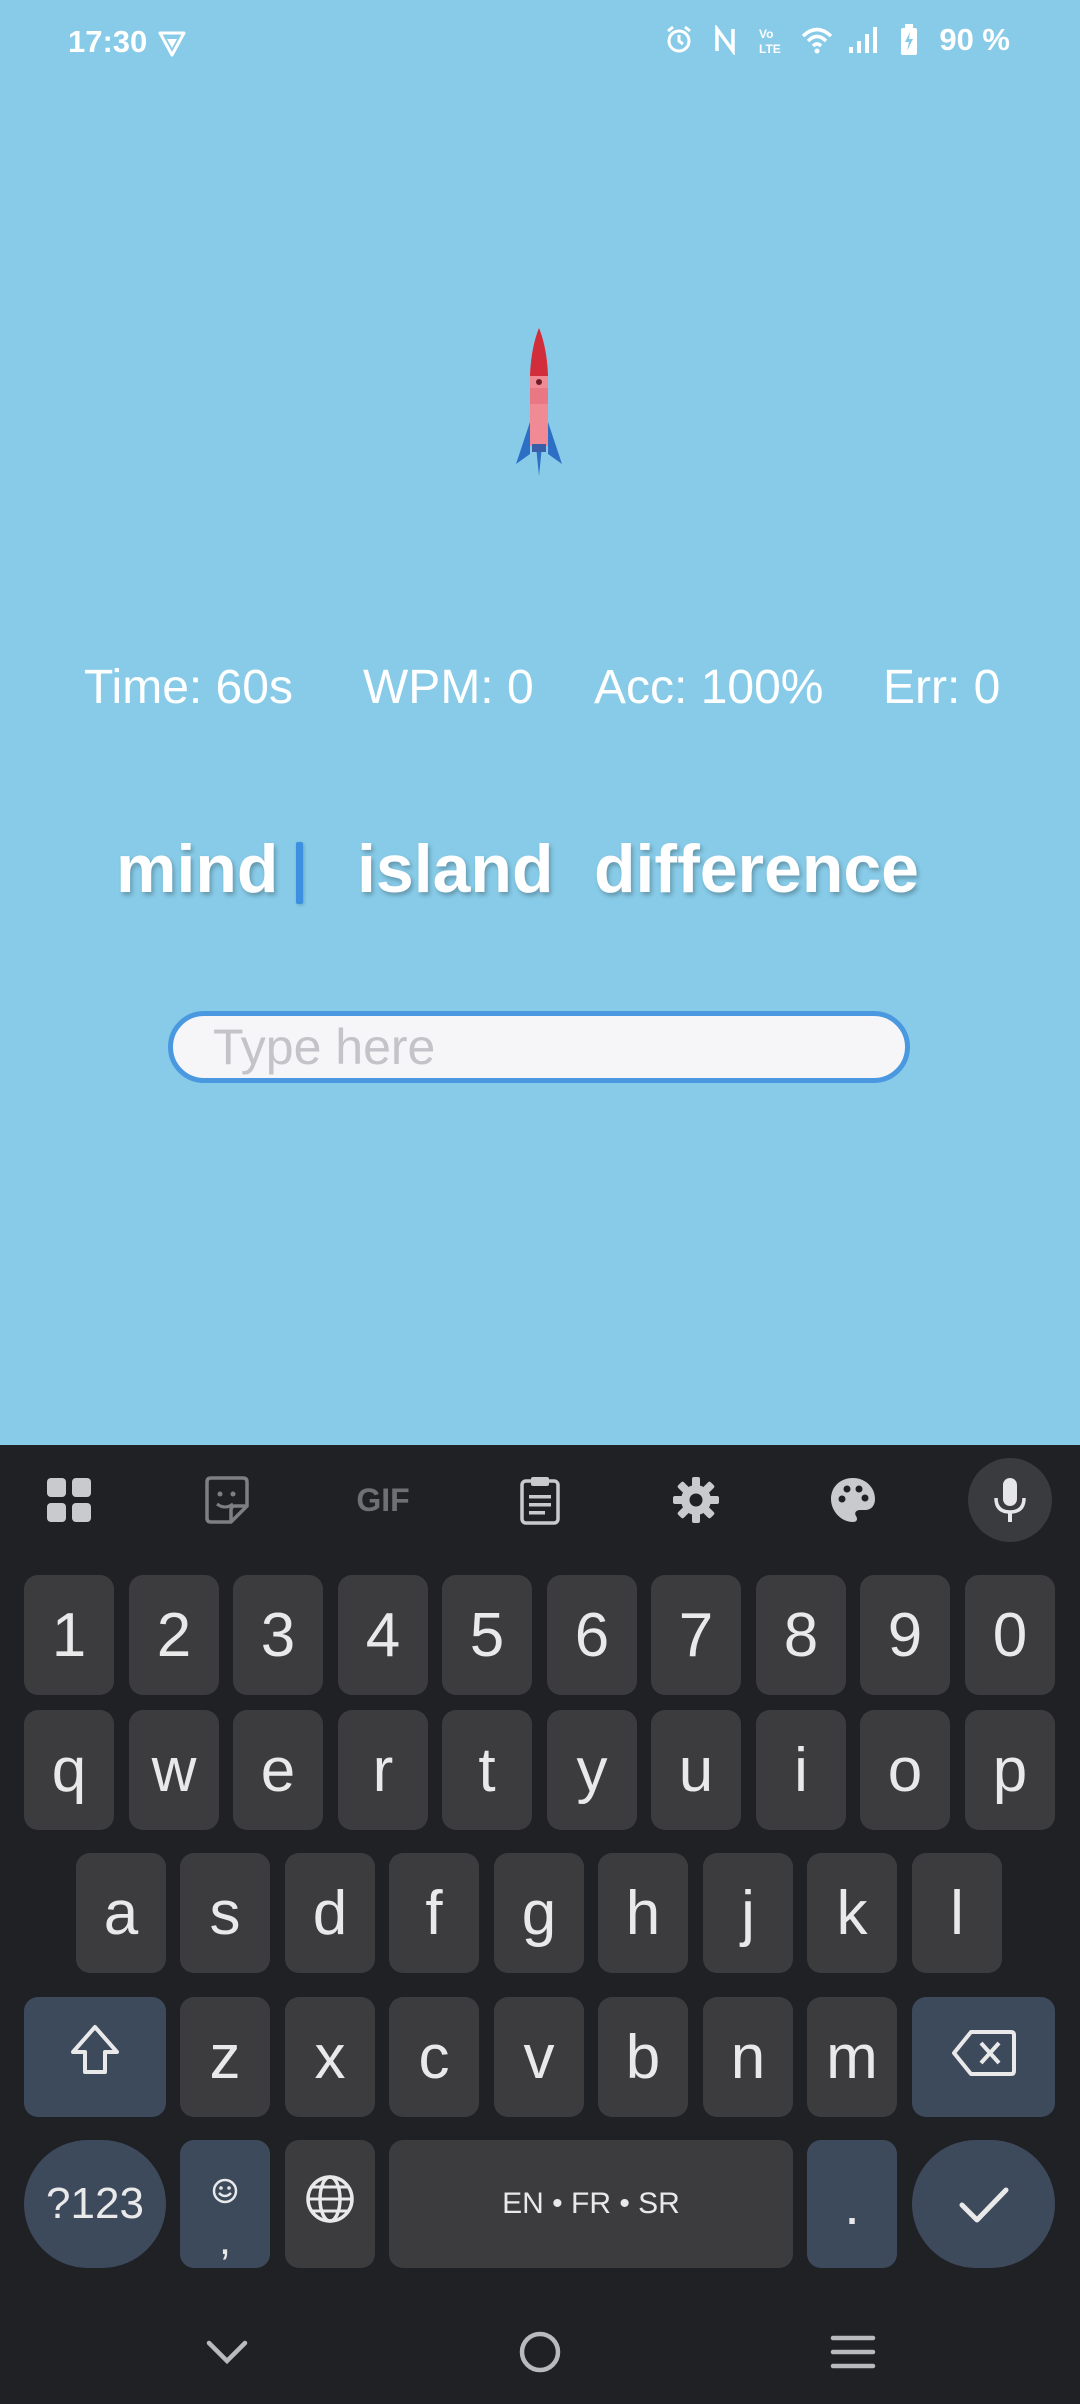 The width and height of the screenshot is (1080, 2404). Describe the element at coordinates (121, 1913) in the screenshot. I see `key-a: a` at that location.